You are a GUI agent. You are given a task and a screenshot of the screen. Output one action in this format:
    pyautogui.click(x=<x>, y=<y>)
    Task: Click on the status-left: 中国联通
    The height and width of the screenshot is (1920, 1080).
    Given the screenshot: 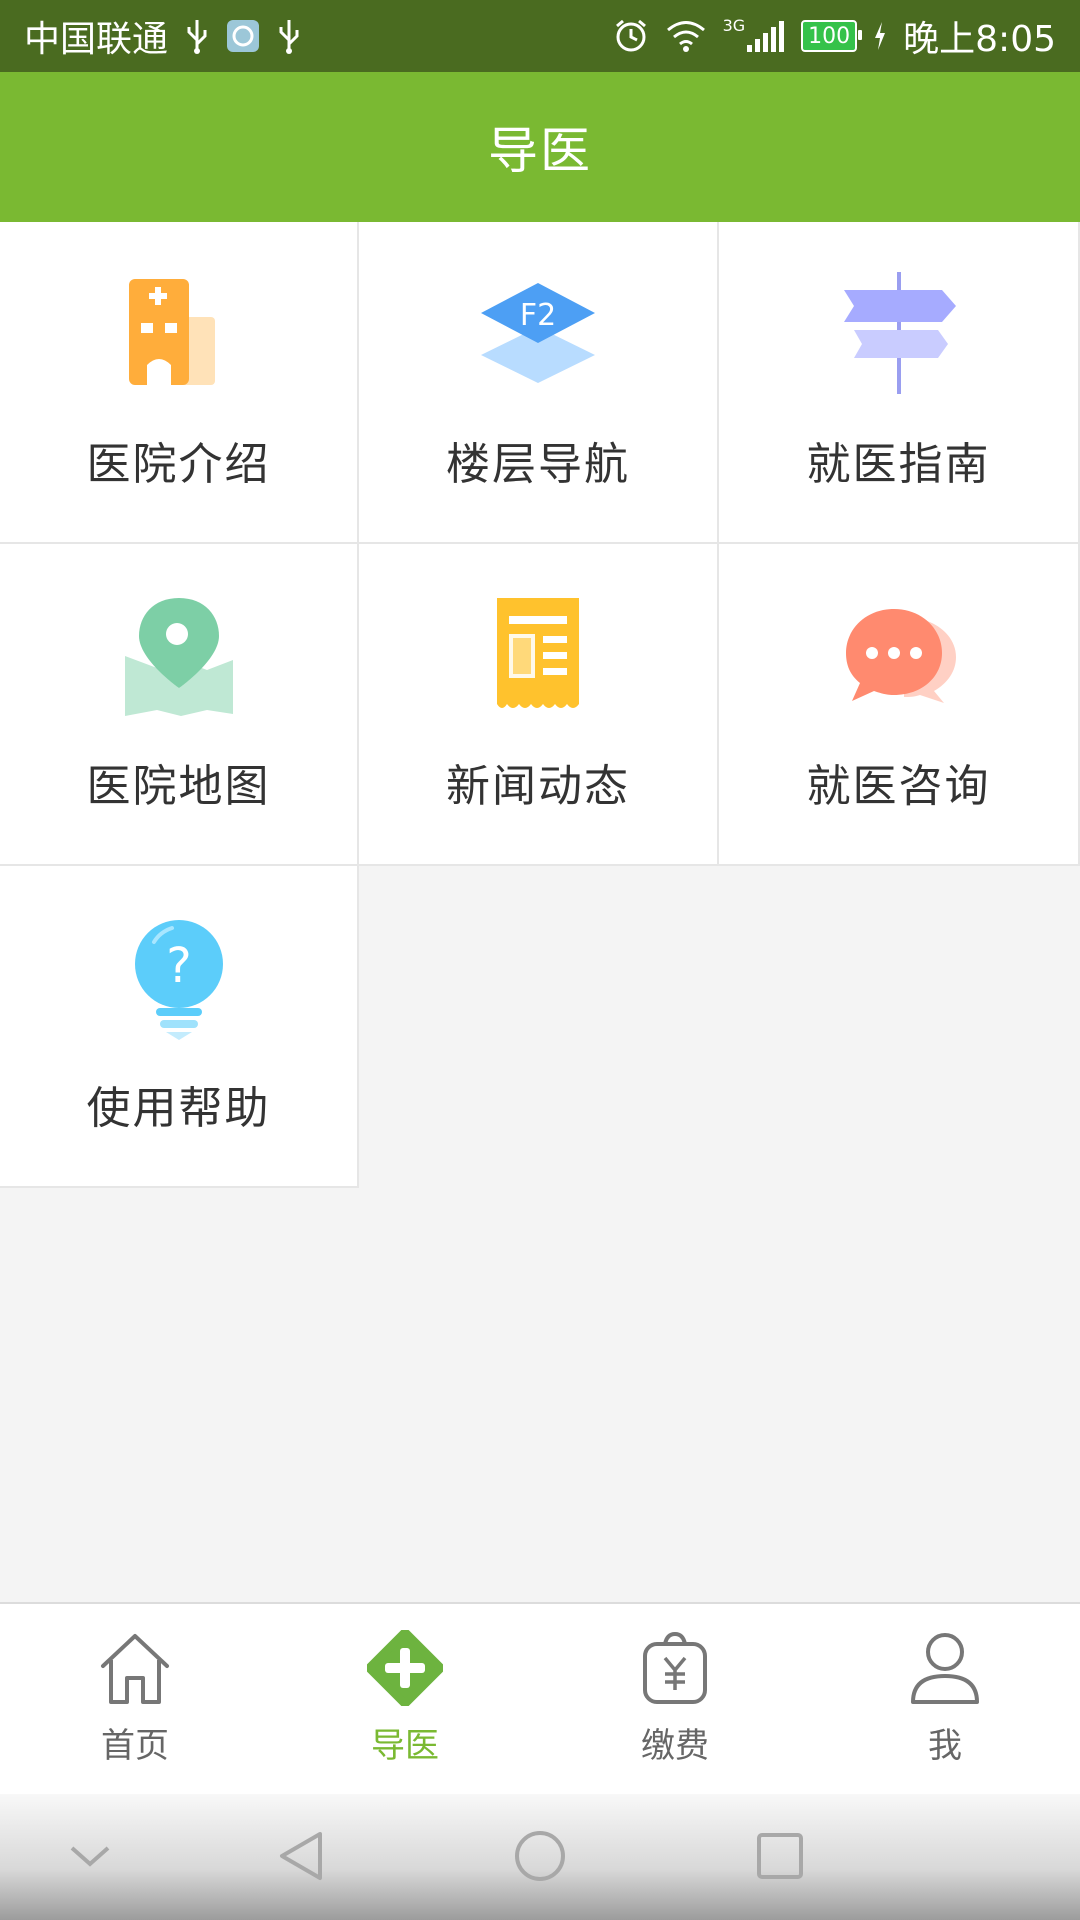 What is the action you would take?
    pyautogui.click(x=163, y=36)
    